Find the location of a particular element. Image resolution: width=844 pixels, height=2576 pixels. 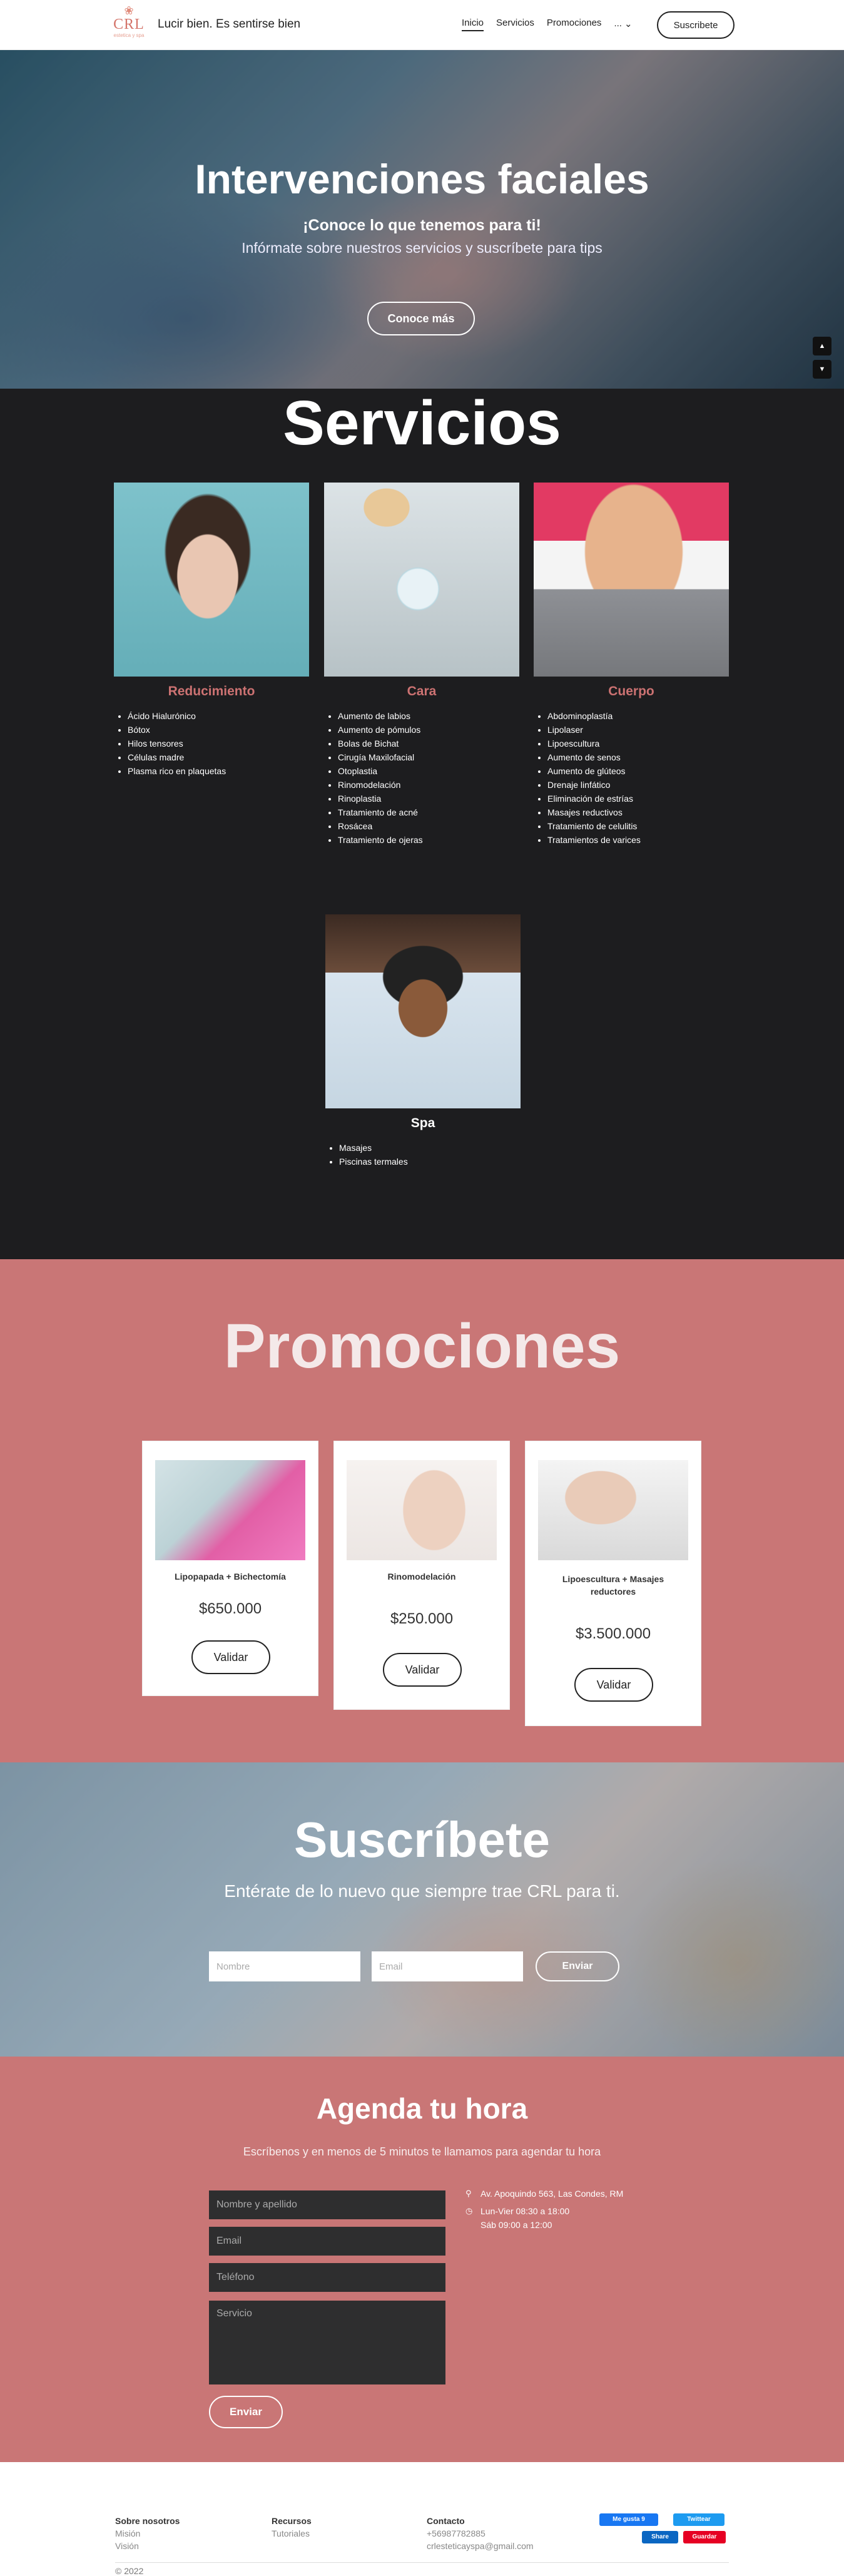

list-item: Drenaje linfático is located at coordinates (638, 785).